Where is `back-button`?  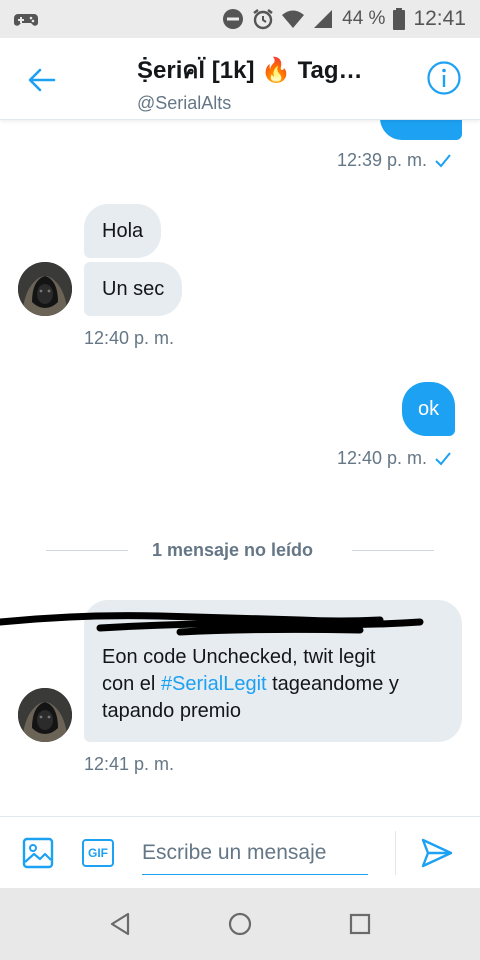
back-button is located at coordinates (42, 80).